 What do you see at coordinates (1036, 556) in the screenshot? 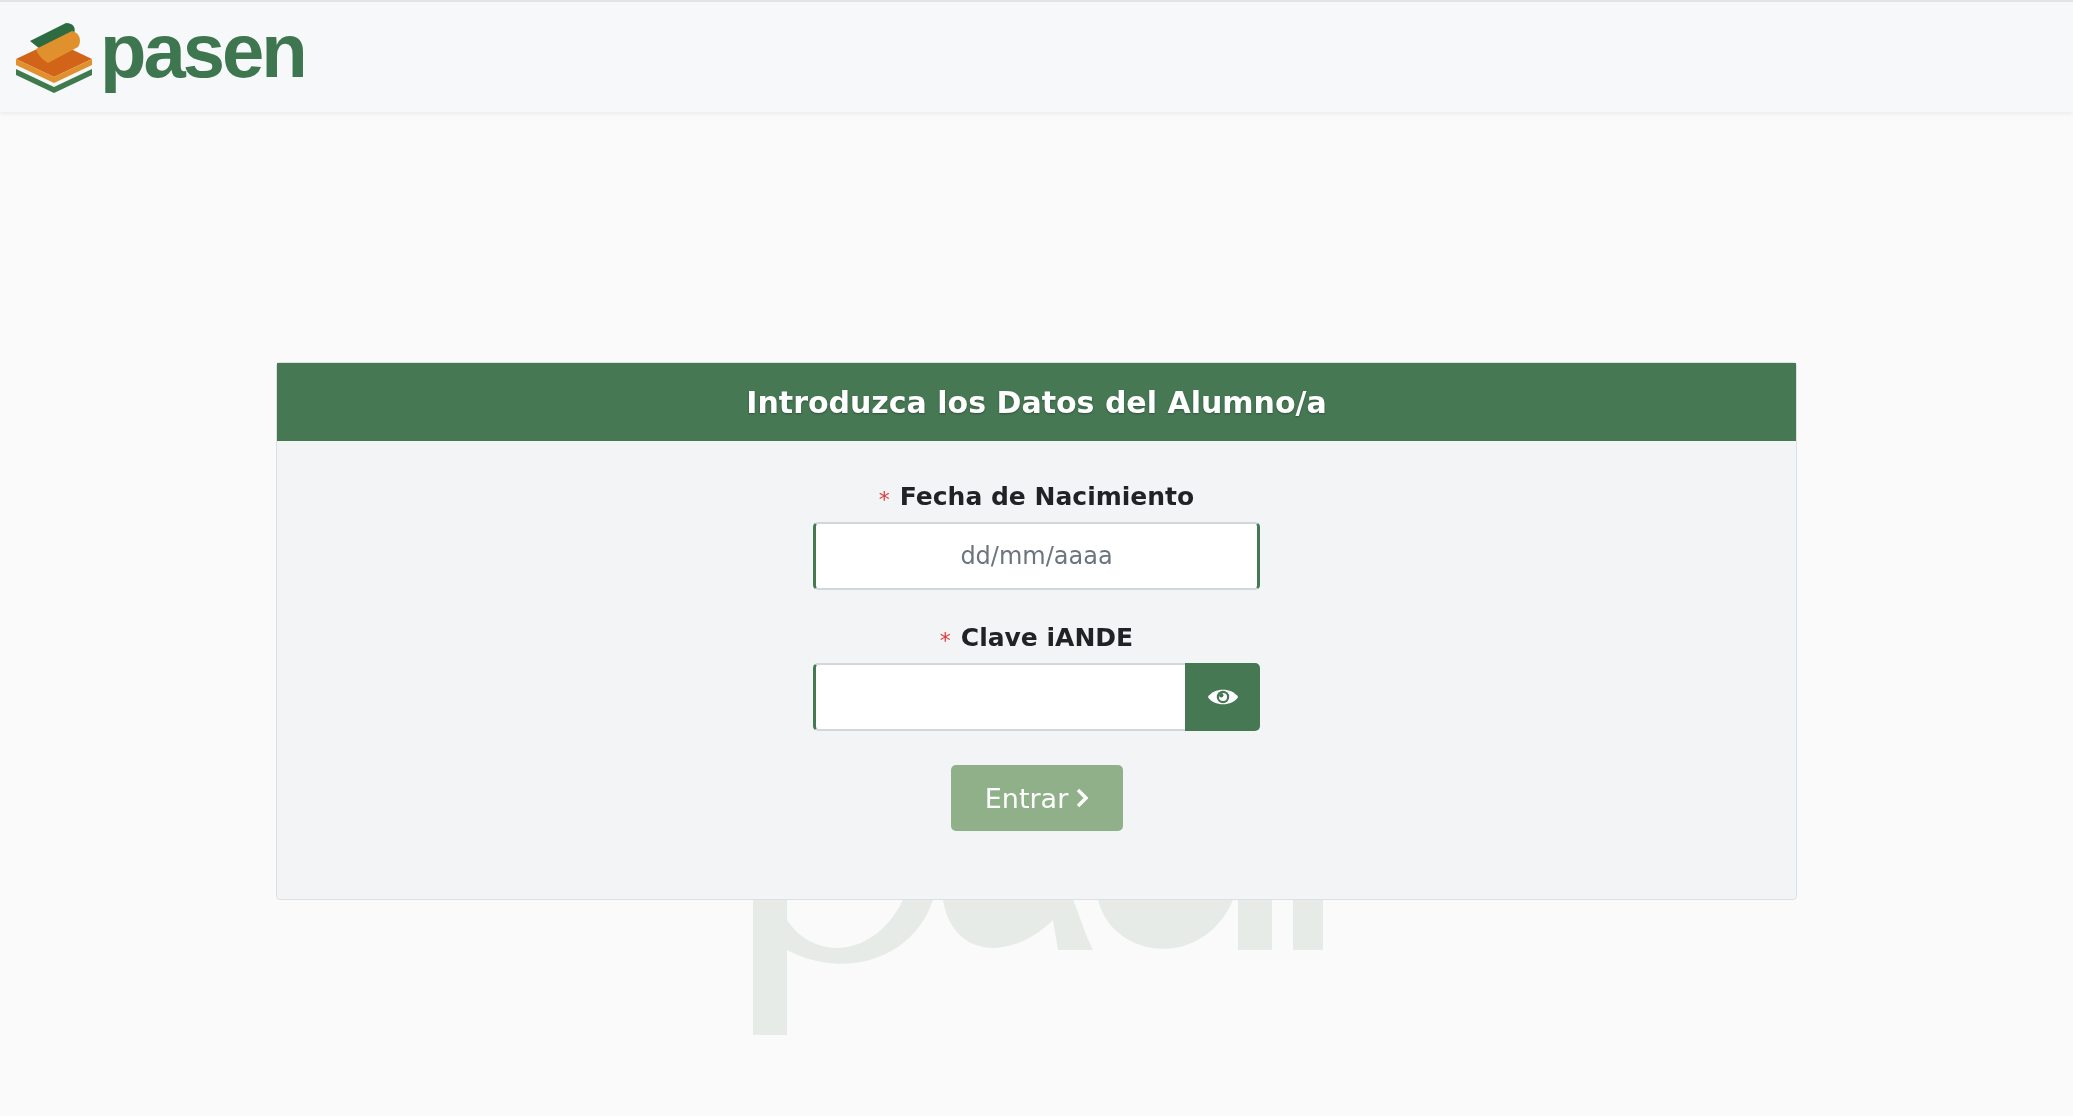
I see `date-input-field: dd/mm/aaaa` at bounding box center [1036, 556].